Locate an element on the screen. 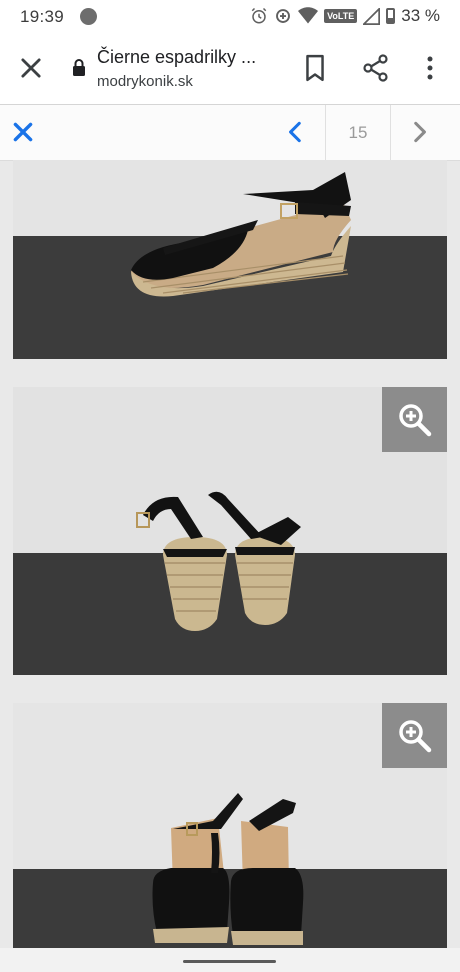 Image resolution: width=460 pixels, height=972 pixels. gallery-header: 15 is located at coordinates (230, 133).